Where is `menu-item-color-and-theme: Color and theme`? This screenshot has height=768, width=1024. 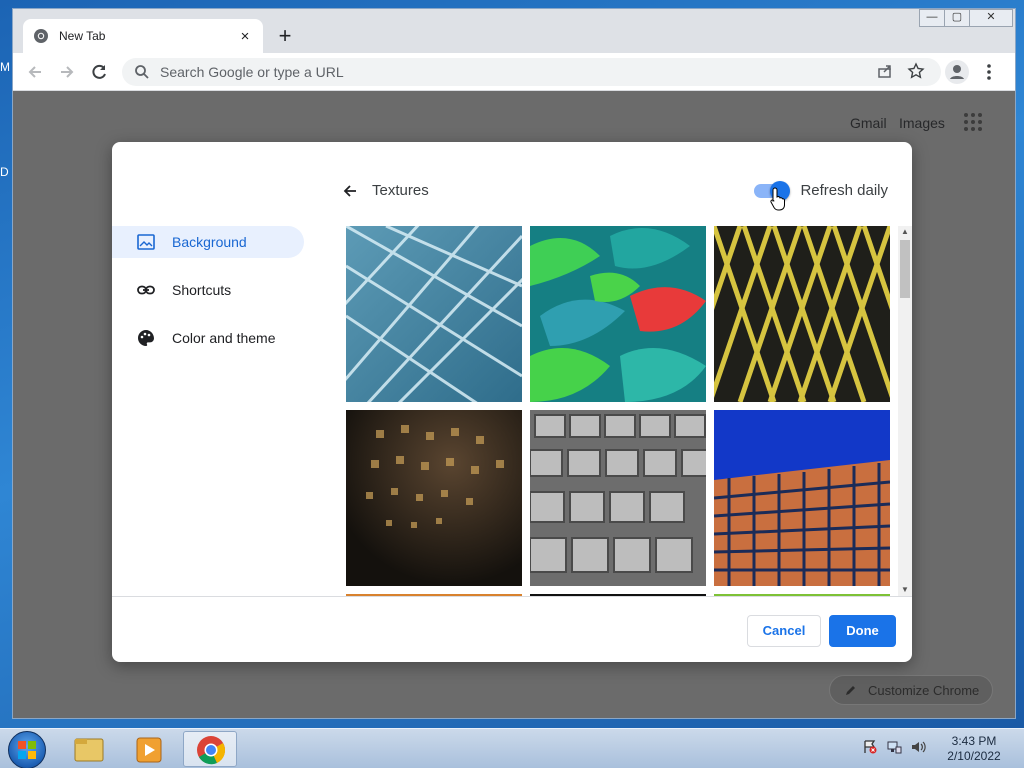
menu-item-color-and-theme: Color and theme is located at coordinates (208, 338).